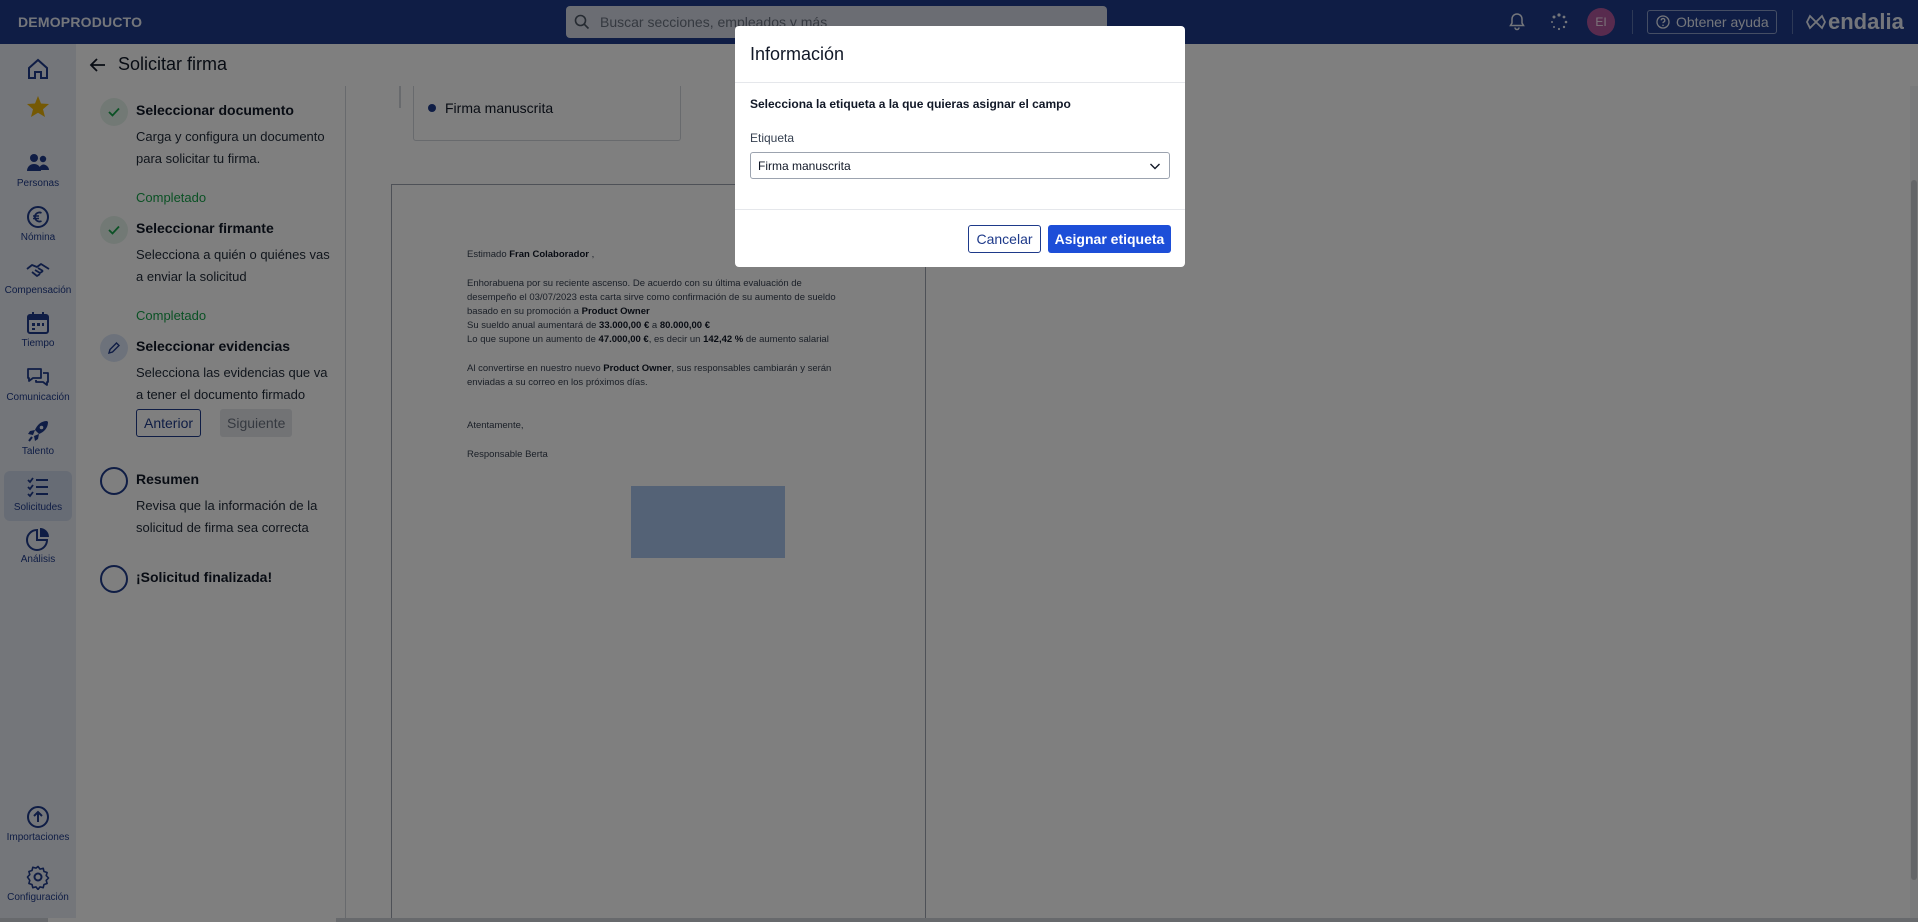 This screenshot has height=922, width=1918. Describe the element at coordinates (804, 165) in the screenshot. I see `tag-select-value: Firma manuscrita` at that location.